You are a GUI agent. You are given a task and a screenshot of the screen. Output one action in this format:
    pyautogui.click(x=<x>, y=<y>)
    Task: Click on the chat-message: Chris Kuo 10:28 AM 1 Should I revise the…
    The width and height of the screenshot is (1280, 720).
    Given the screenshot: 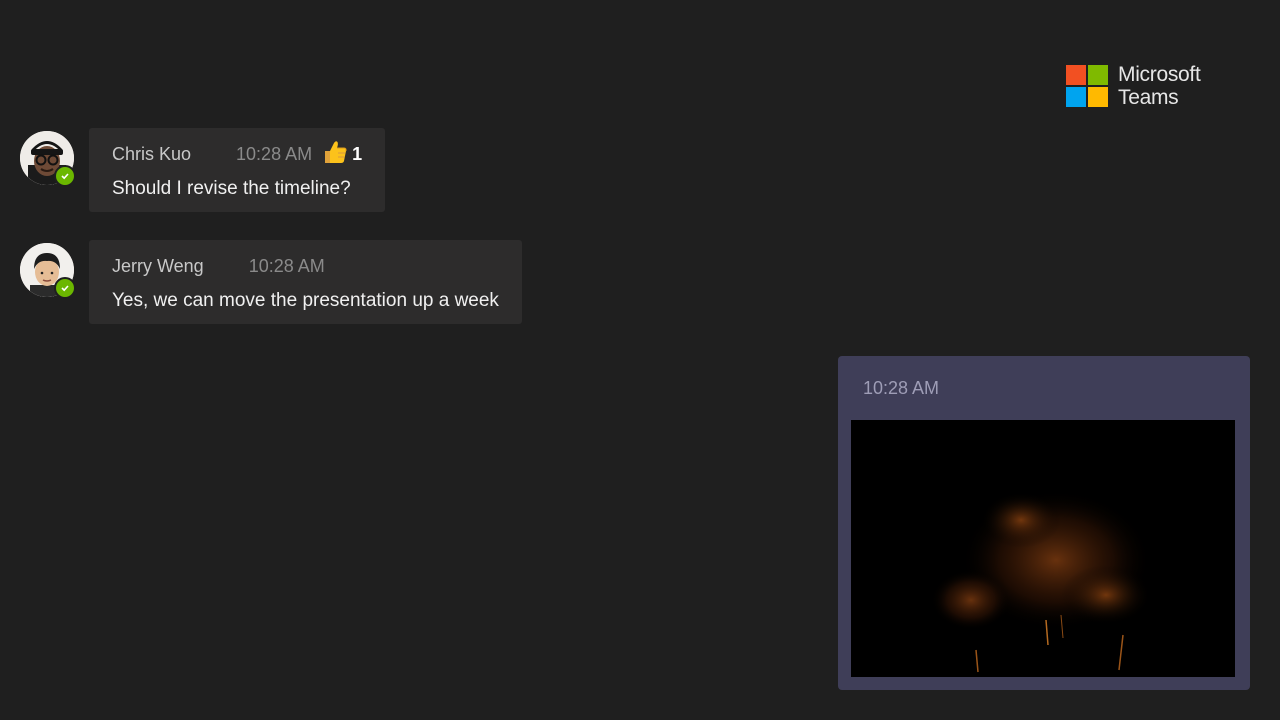 What is the action you would take?
    pyautogui.click(x=203, y=170)
    